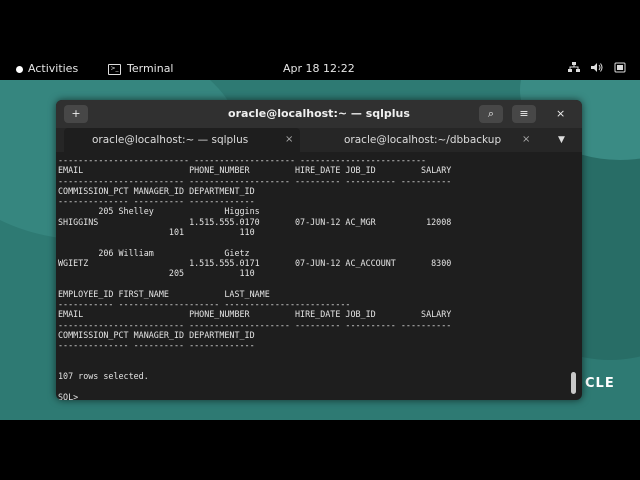 Image resolution: width=640 pixels, height=480 pixels. What do you see at coordinates (574, 69) in the screenshot?
I see `network-icon` at bounding box center [574, 69].